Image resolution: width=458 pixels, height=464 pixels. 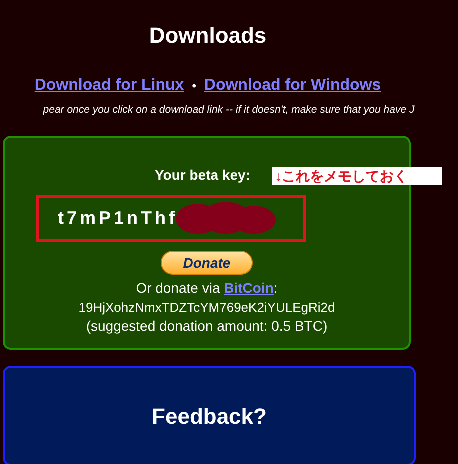 I want to click on download-link: Download for Windows, so click(x=293, y=86).